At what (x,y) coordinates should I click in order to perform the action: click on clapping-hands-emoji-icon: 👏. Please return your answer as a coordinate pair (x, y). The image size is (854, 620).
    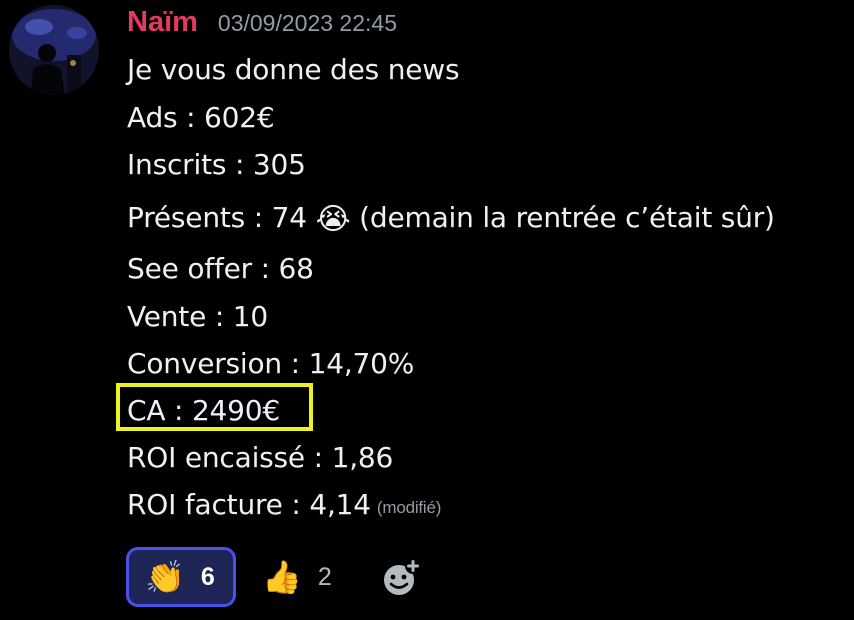
    Looking at the image, I should click on (165, 577).